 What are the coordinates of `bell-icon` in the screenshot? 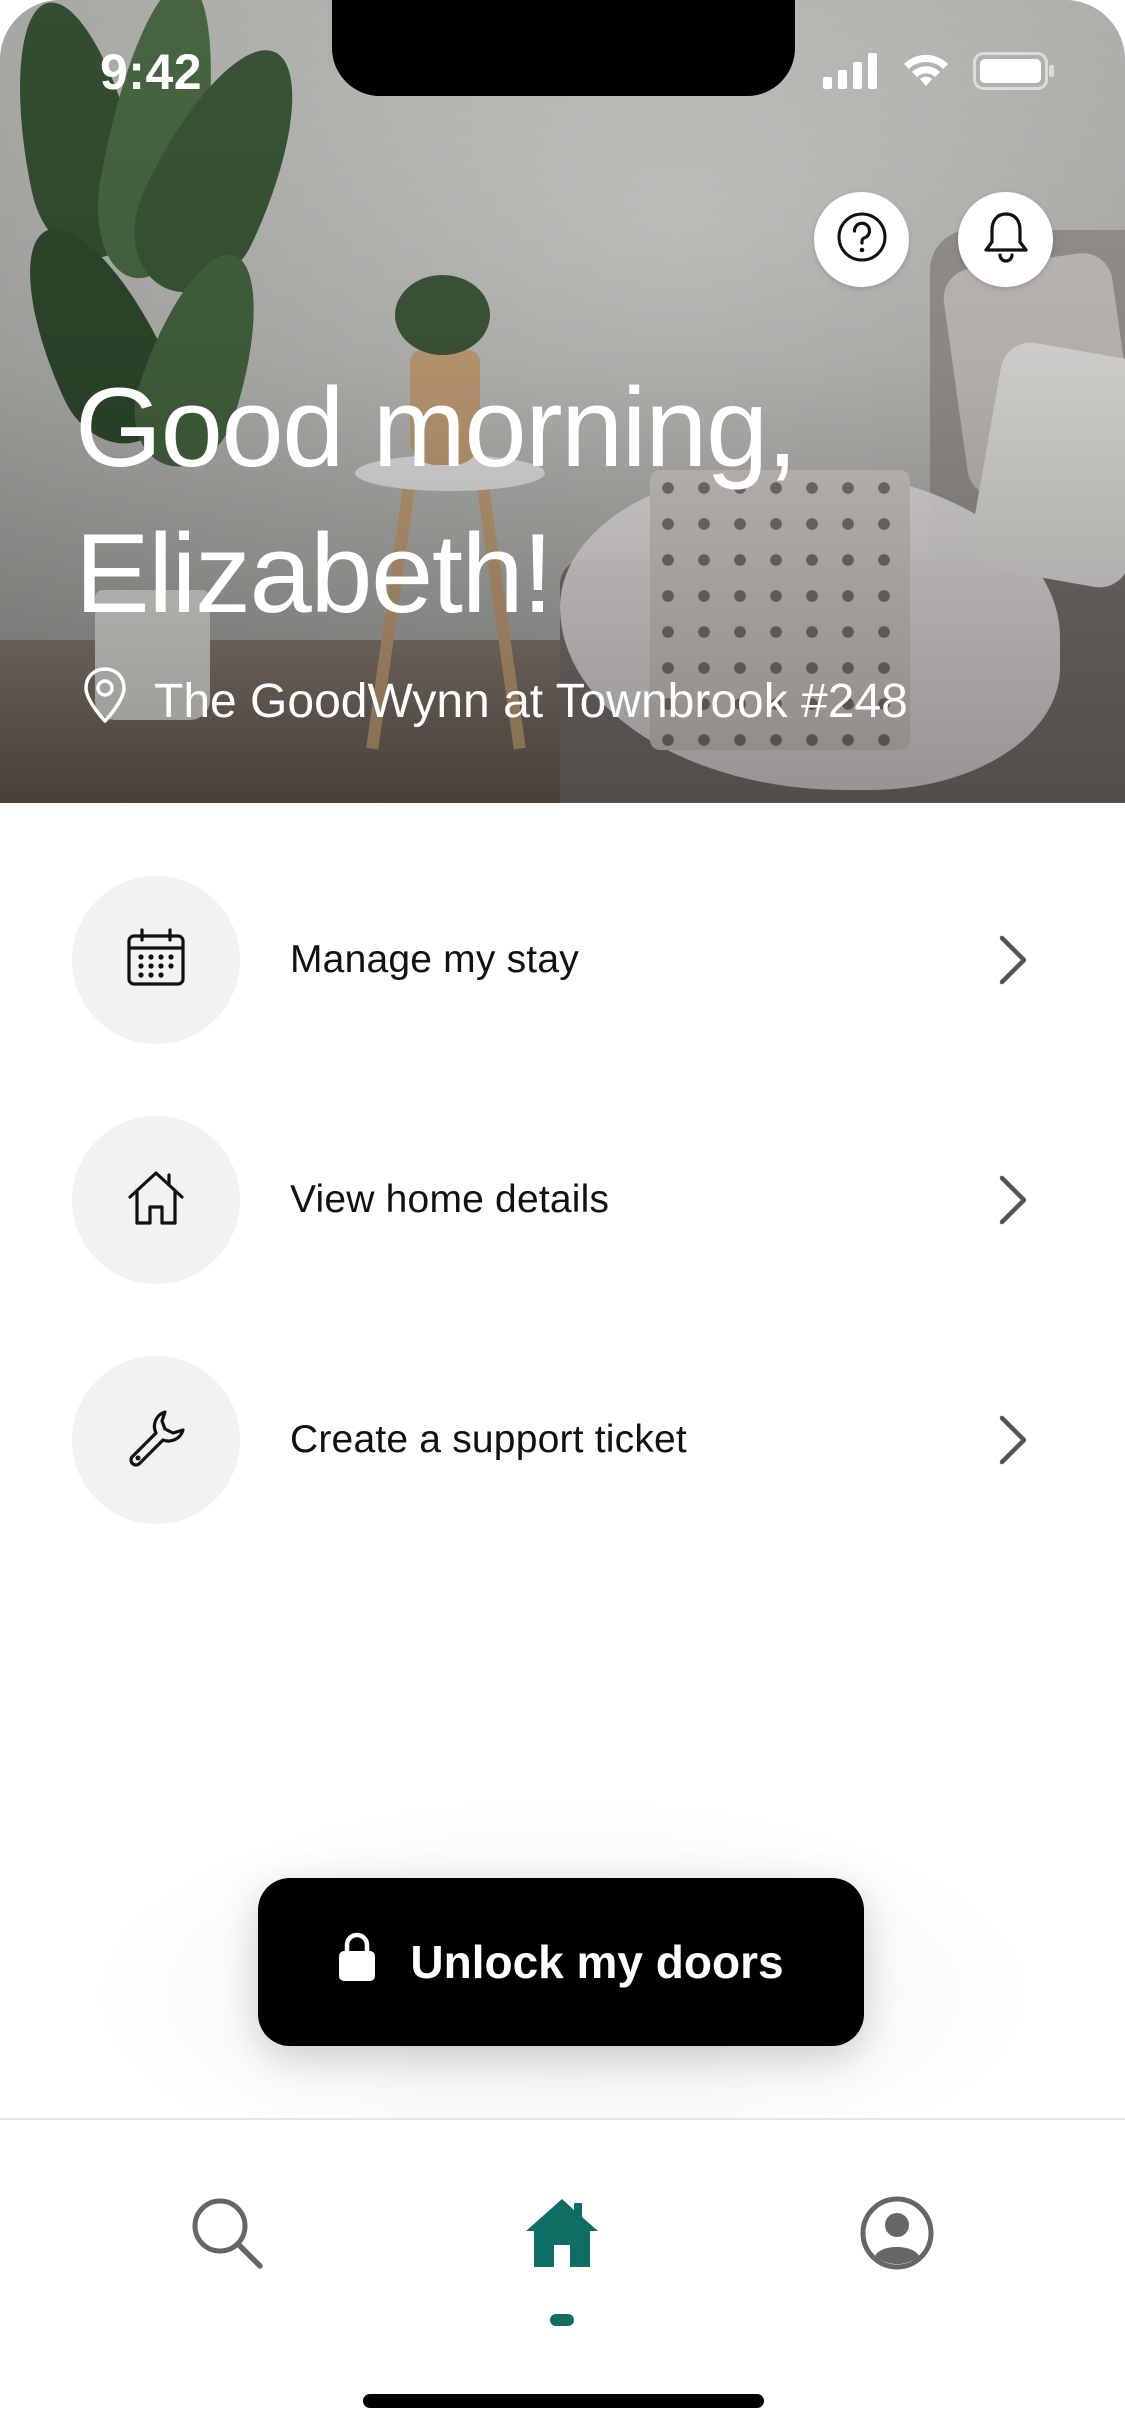 It's located at (1006, 239).